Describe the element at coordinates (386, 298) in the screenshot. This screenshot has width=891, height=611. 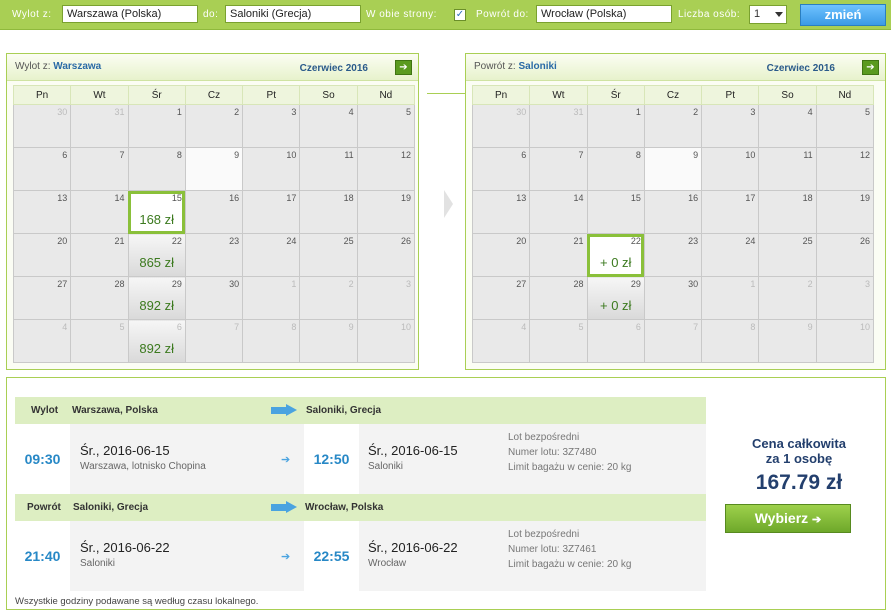
I see `outbound-day-cell: 3` at that location.